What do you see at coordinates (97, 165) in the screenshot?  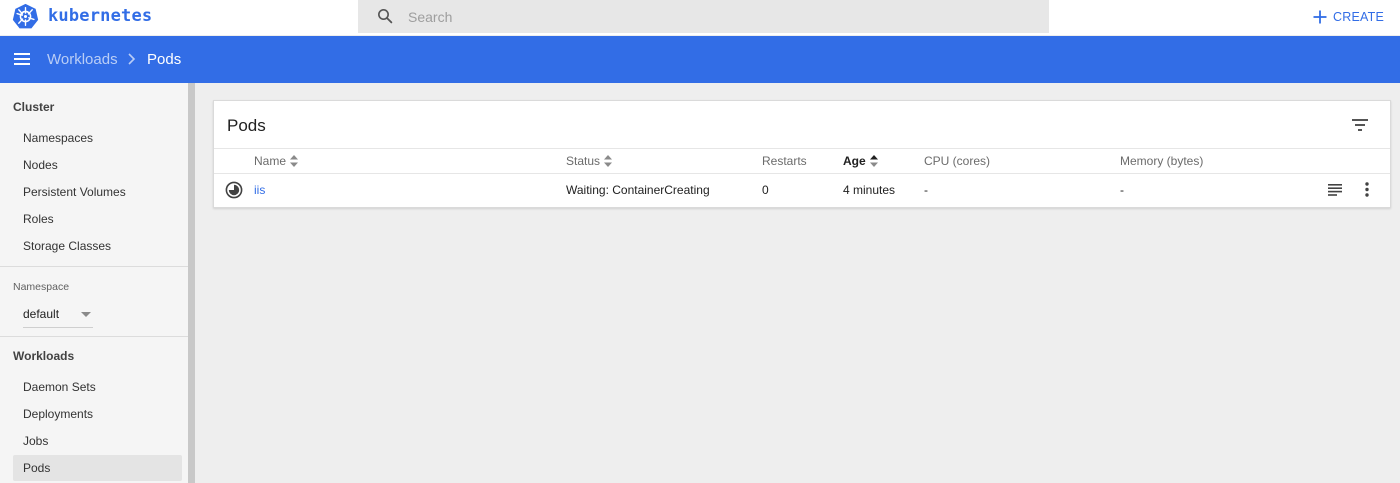 I see `sidebar-item-nodes: Nodes` at bounding box center [97, 165].